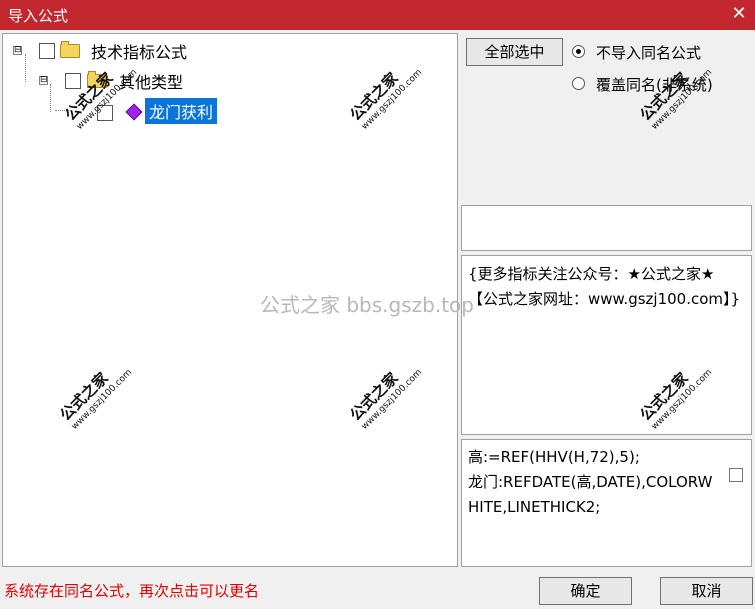 The image size is (755, 609). I want to click on window-title: 导入公式, so click(38, 16).